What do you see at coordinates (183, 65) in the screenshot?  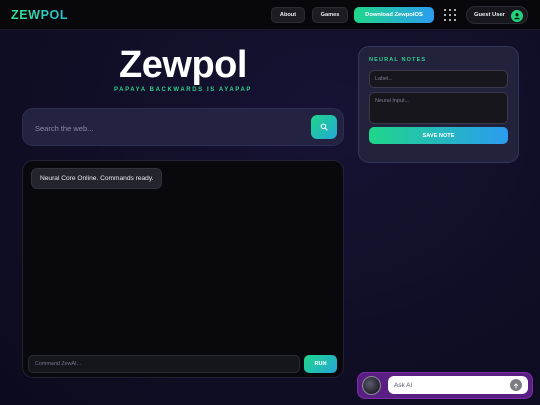 I see `hero-title: Zewpol` at bounding box center [183, 65].